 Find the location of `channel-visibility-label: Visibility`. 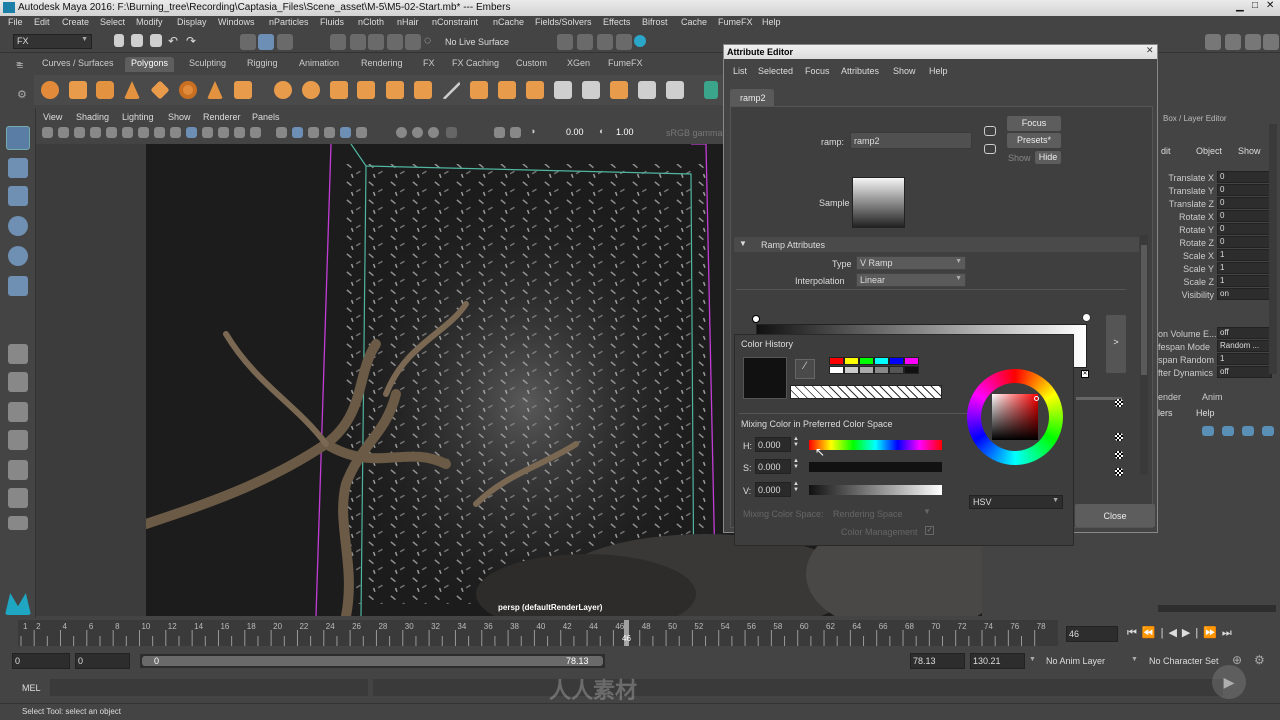

channel-visibility-label: Visibility is located at coordinates (1198, 295).